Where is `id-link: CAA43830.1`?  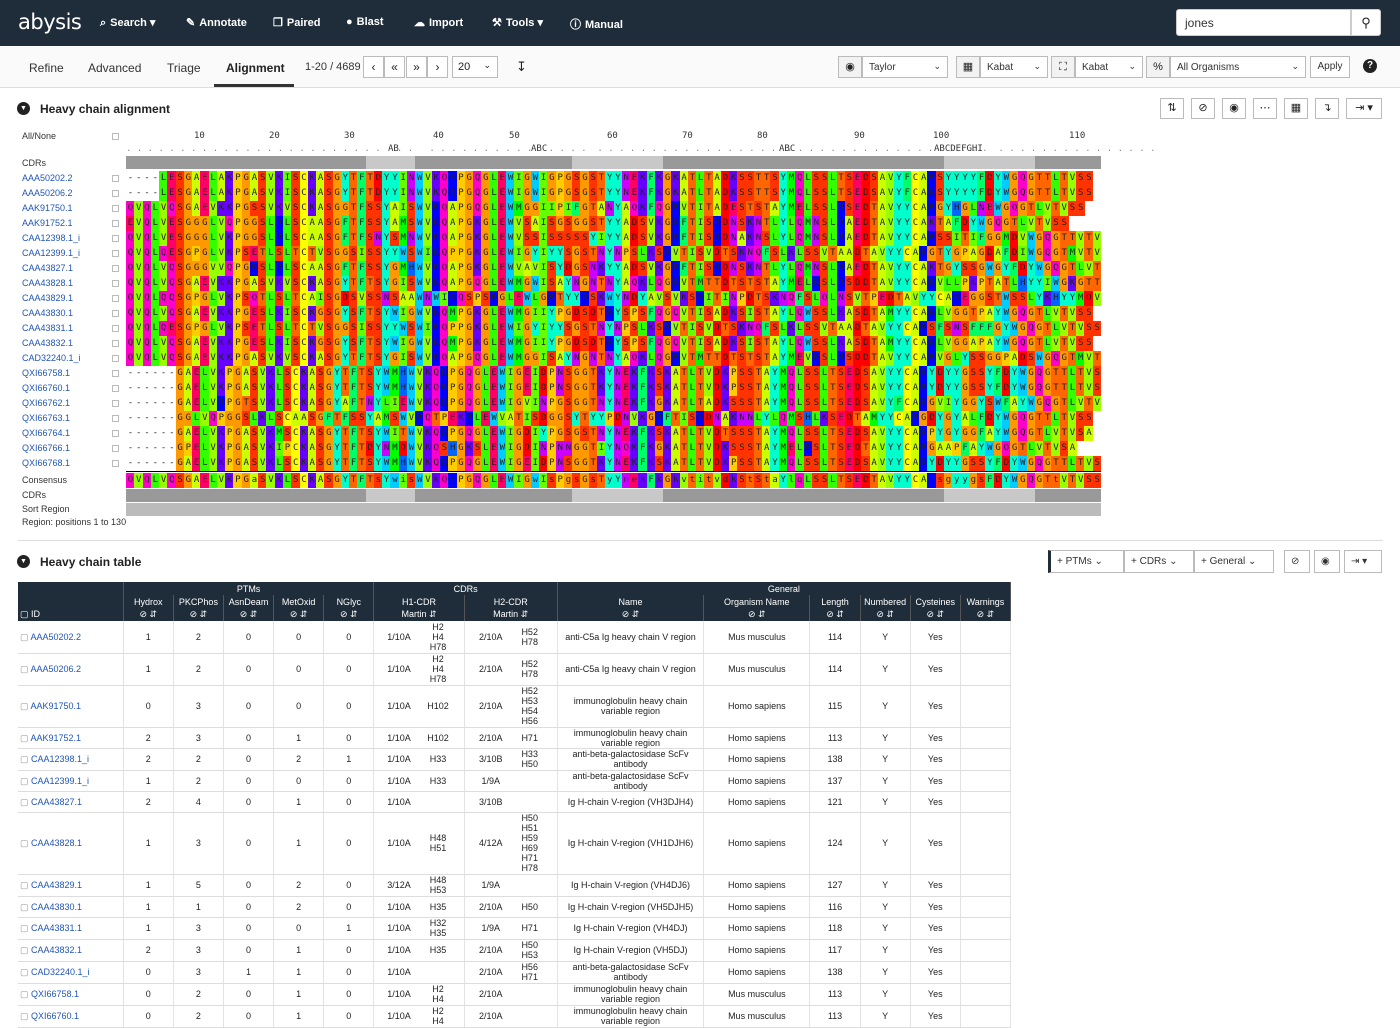 id-link: CAA43830.1 is located at coordinates (56, 907).